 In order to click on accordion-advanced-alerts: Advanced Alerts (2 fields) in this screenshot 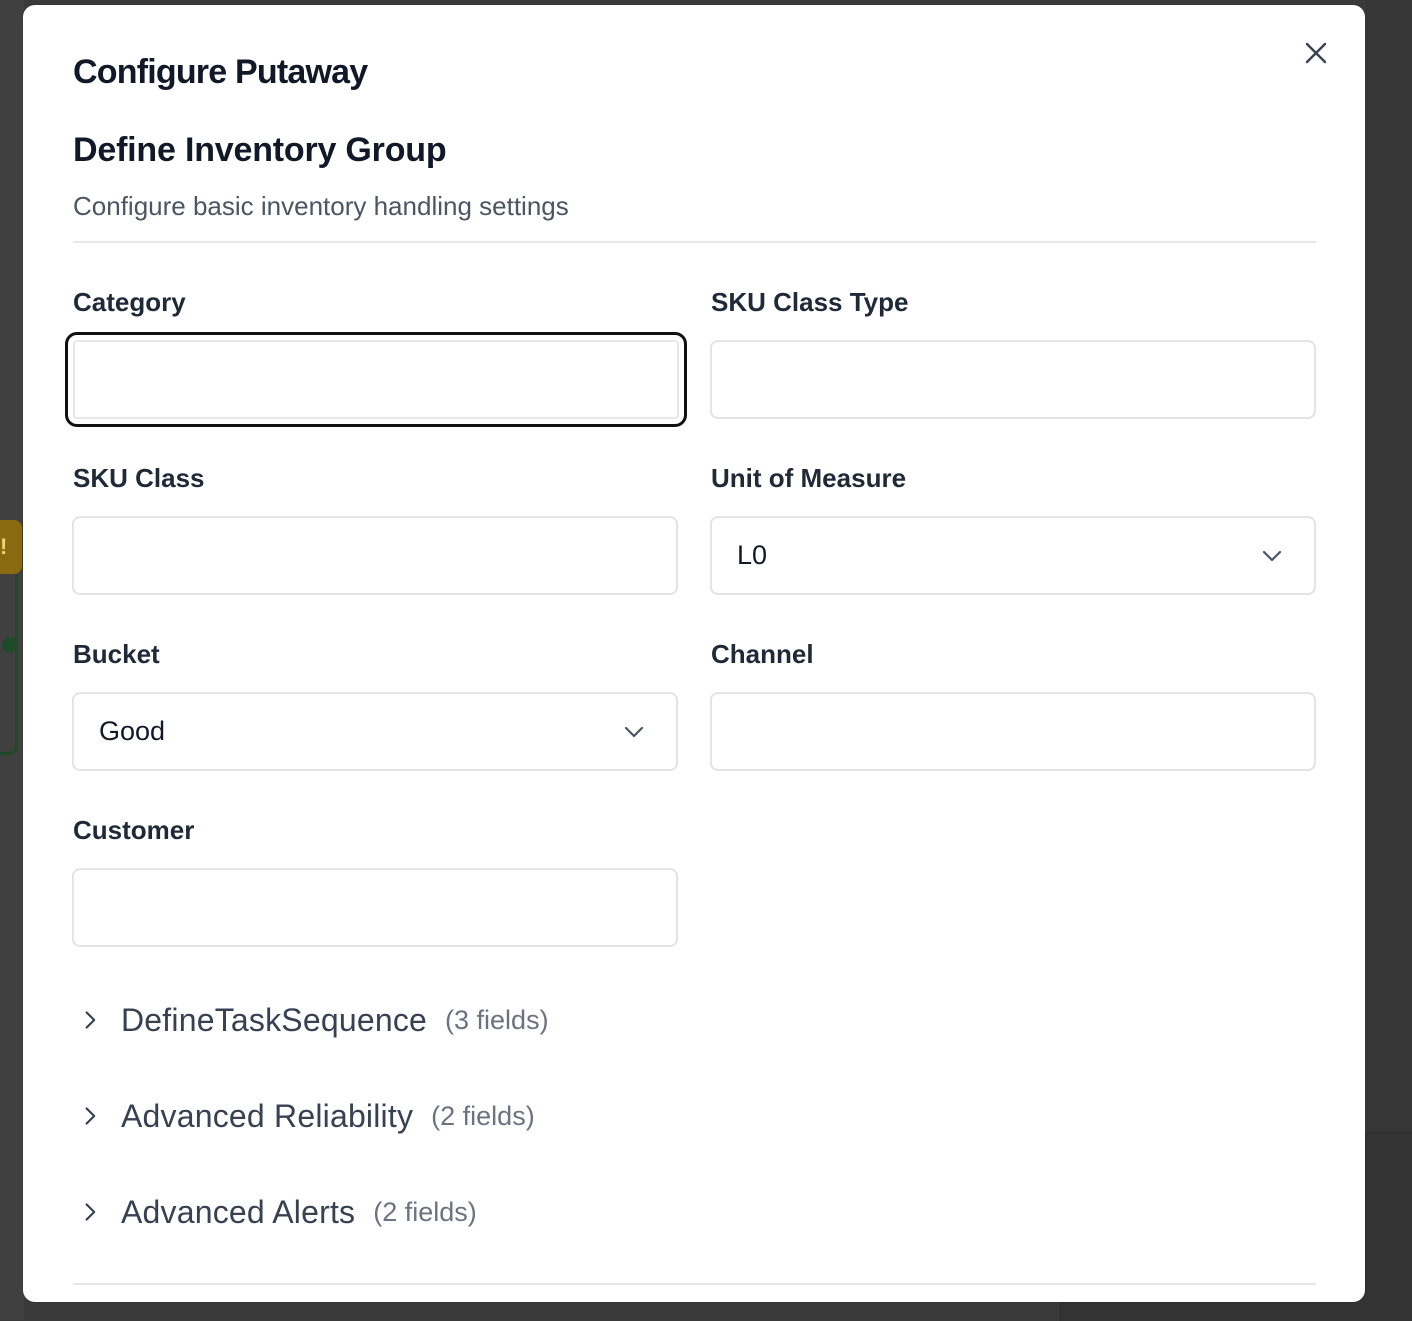, I will do `click(275, 1212)`.